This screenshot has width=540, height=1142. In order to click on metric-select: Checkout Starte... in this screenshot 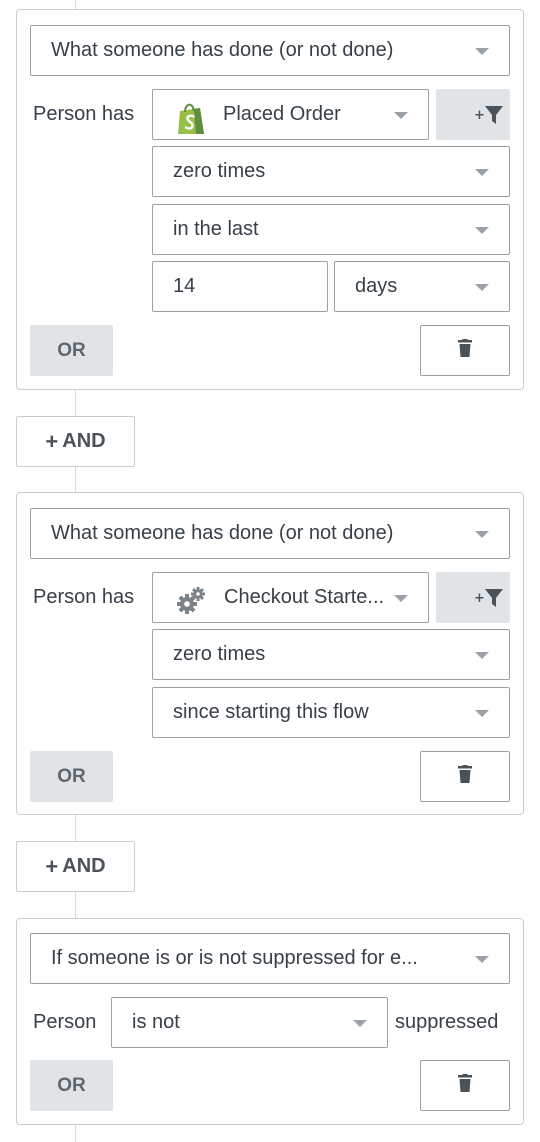, I will do `click(290, 597)`.